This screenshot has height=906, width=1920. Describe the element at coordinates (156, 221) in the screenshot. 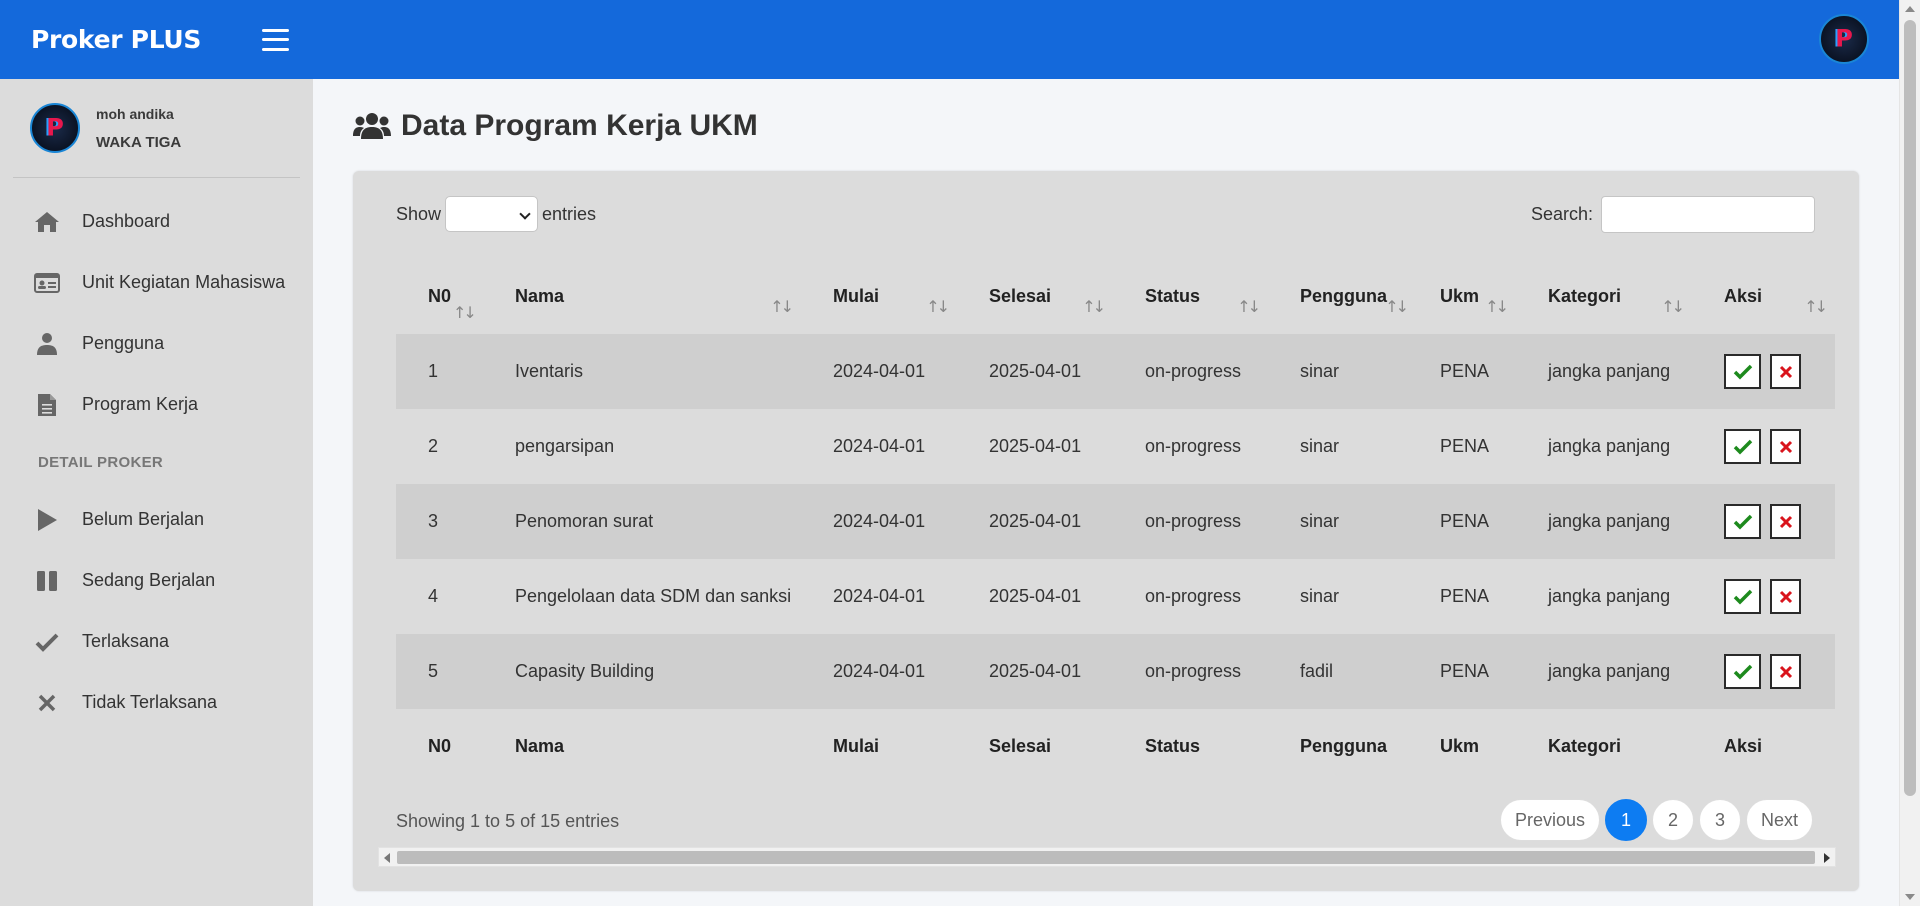

I see `sidebar-item-dashboard: Dashboard` at that location.